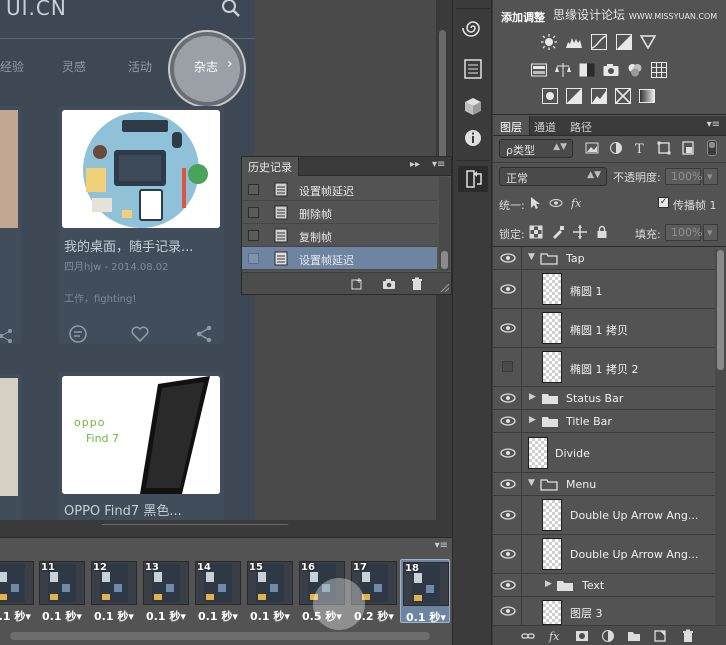 This screenshot has width=726, height=645. I want to click on add-mask-icon, so click(582, 636).